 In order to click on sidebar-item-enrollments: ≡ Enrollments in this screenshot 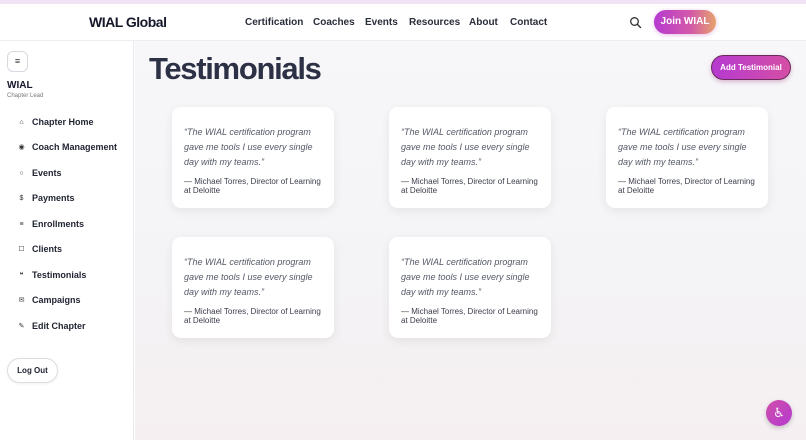, I will do `click(50, 224)`.